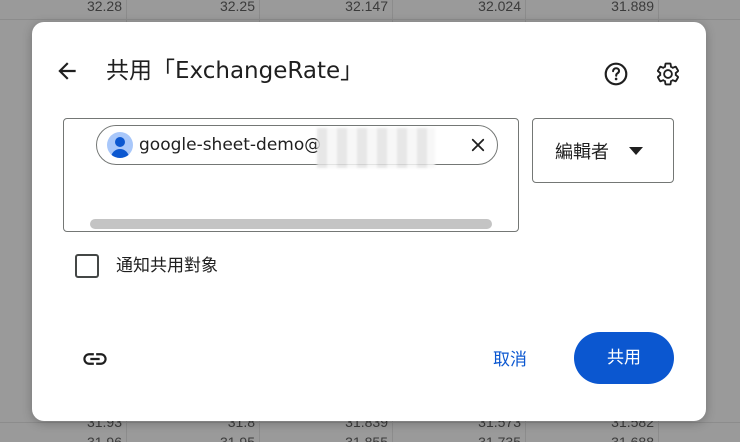 This screenshot has height=442, width=740. What do you see at coordinates (104, 7) in the screenshot?
I see `sheet-cell: 32.28` at bounding box center [104, 7].